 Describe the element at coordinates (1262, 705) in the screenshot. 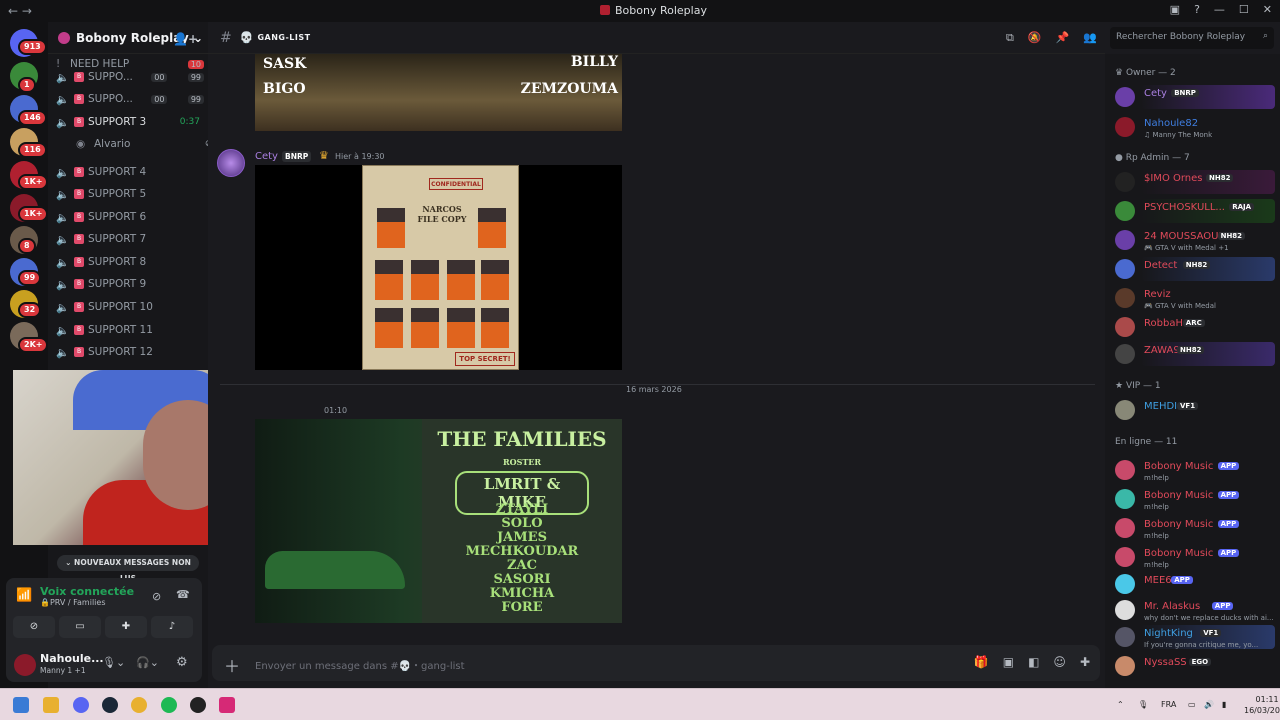

I see `taskbar-clock: 01:11 16/03/2026` at that location.